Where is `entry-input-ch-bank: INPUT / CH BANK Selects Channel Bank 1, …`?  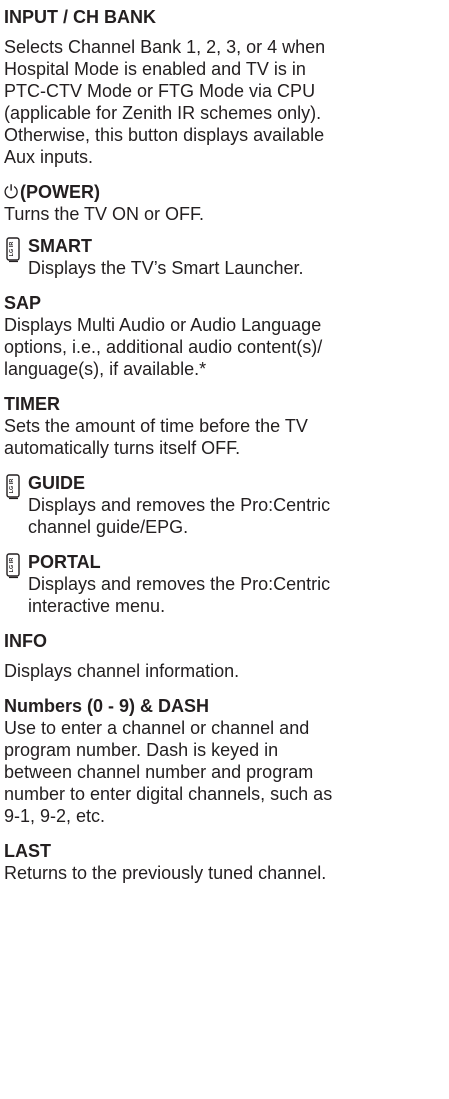 entry-input-ch-bank: INPUT / CH BANK Selects Channel Bank 1, … is located at coordinates (226, 87).